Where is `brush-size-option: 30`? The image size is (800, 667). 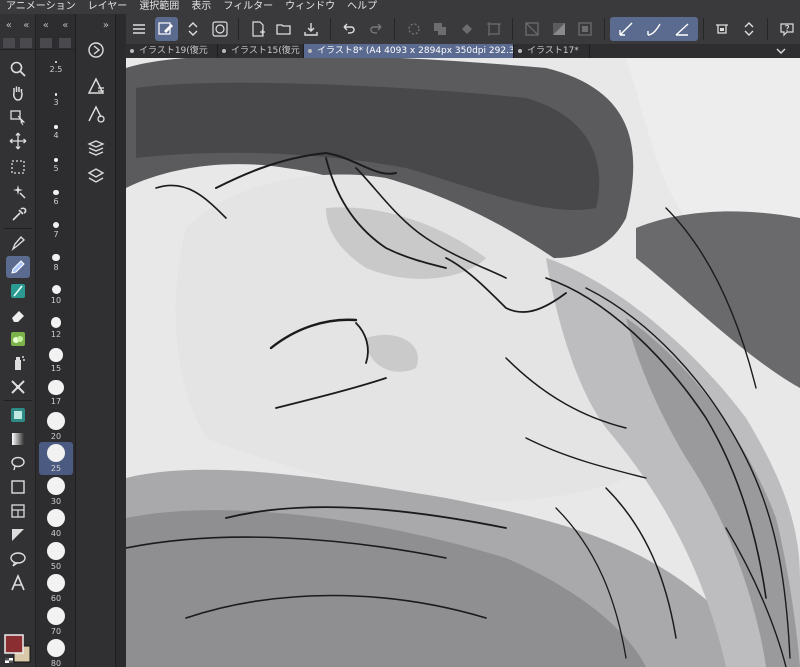 brush-size-option: 30 is located at coordinates (56, 491).